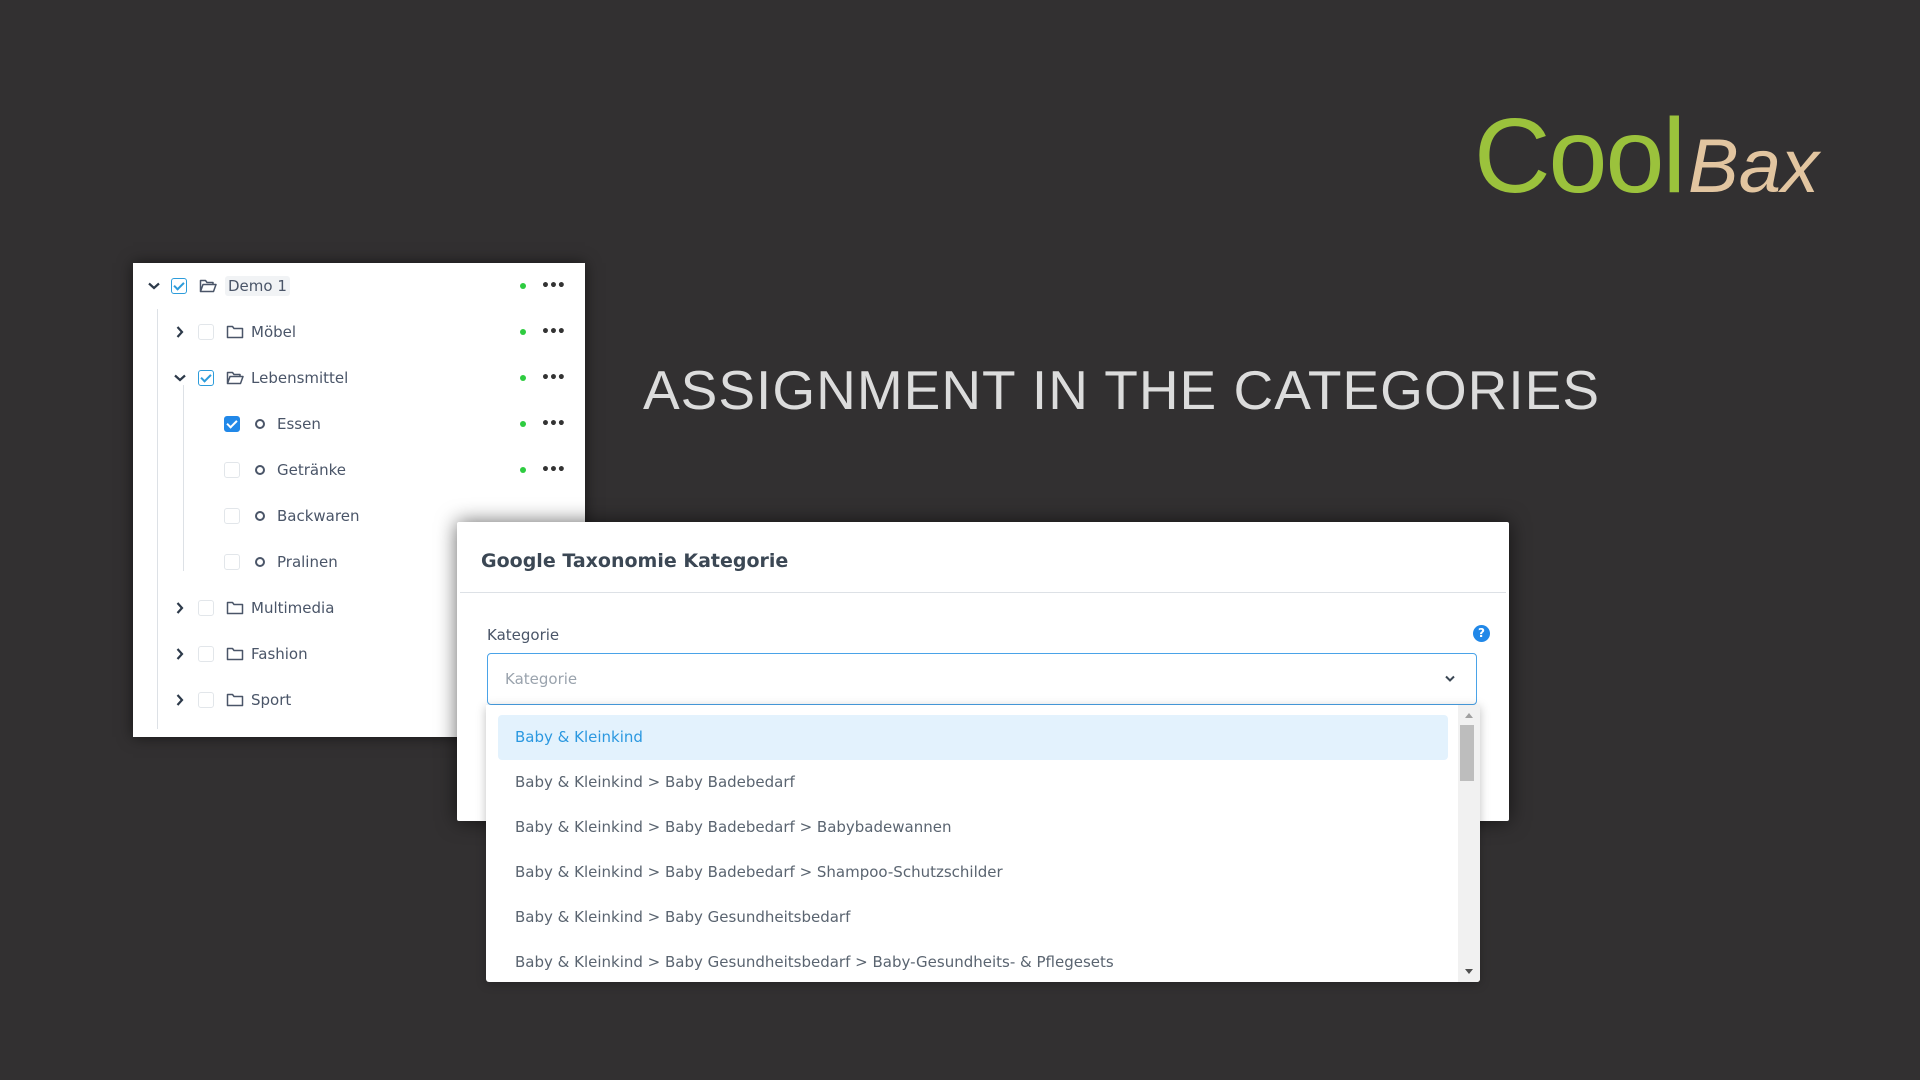 The image size is (1920, 1080). Describe the element at coordinates (273, 332) in the screenshot. I see `tree-label: Möbel` at that location.